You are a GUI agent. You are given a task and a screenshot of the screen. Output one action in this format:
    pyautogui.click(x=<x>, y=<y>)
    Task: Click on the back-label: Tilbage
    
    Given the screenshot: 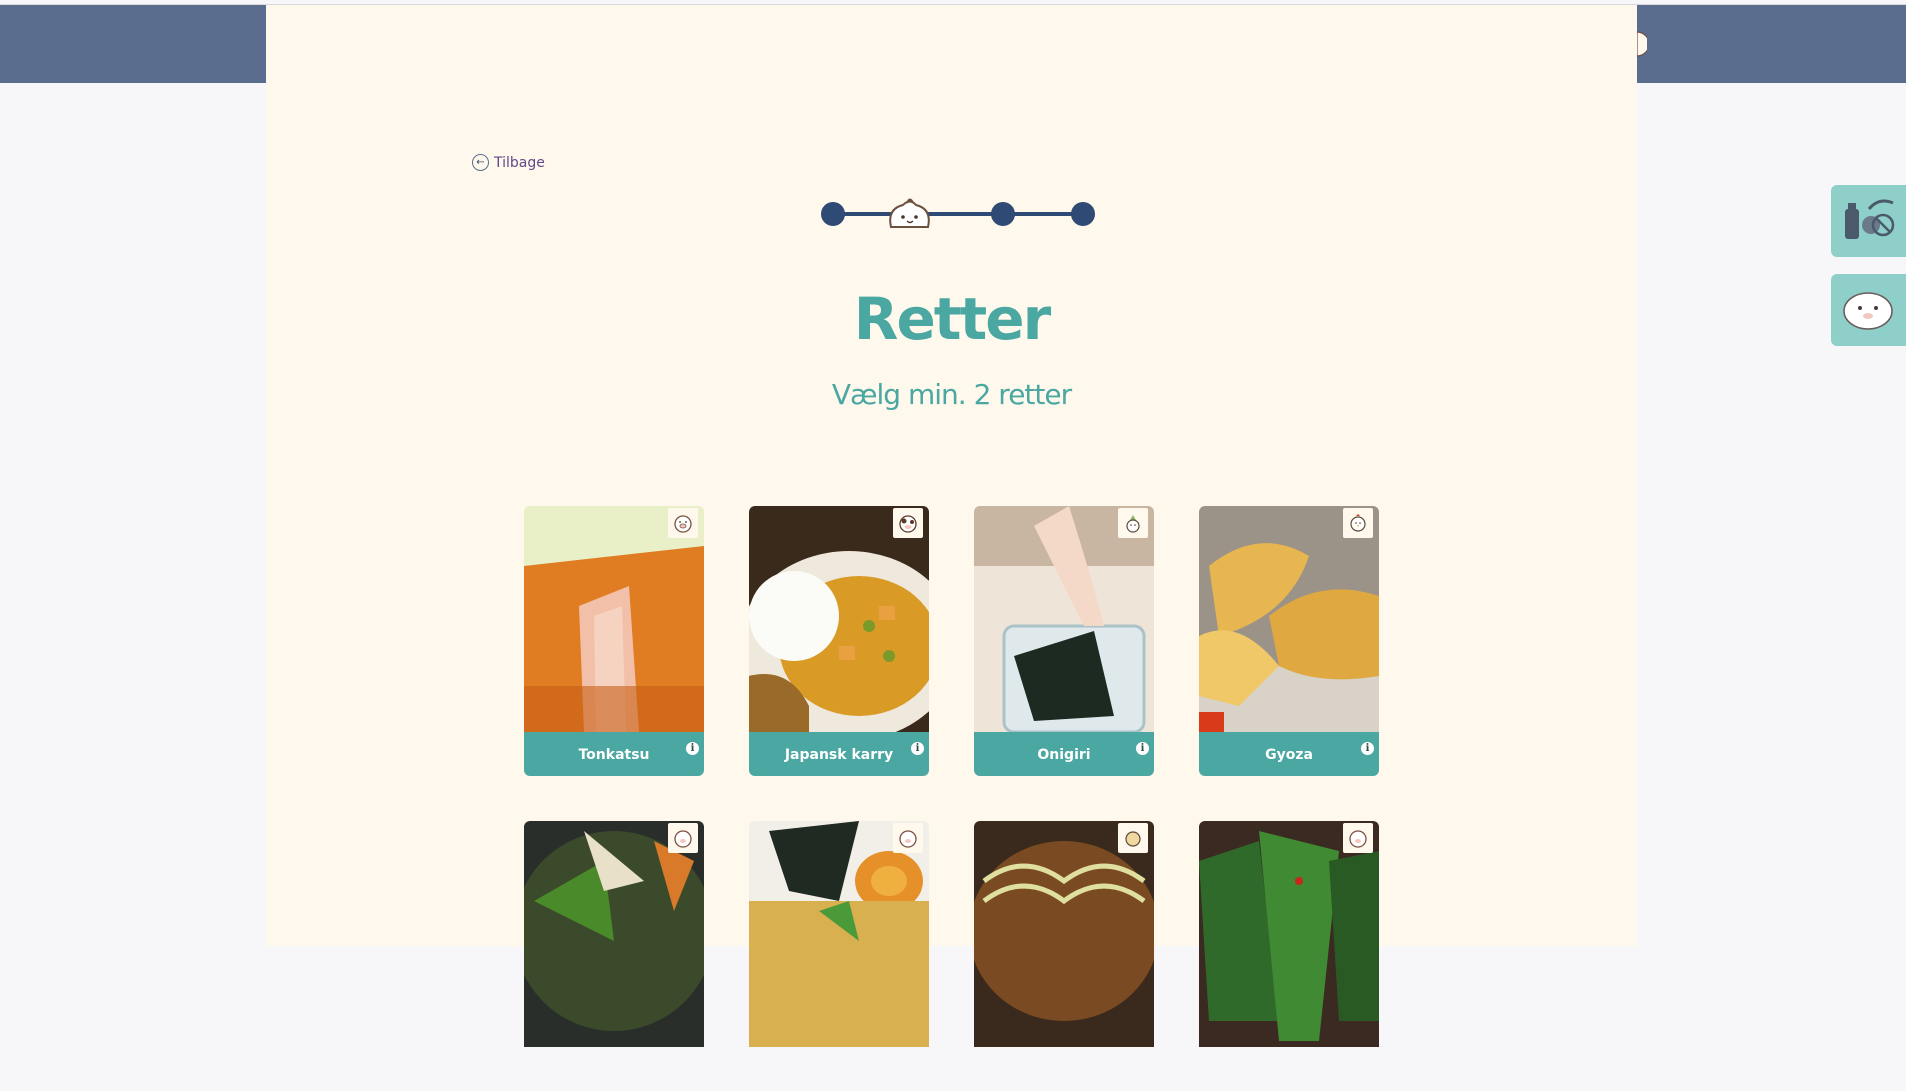 What is the action you would take?
    pyautogui.click(x=519, y=162)
    